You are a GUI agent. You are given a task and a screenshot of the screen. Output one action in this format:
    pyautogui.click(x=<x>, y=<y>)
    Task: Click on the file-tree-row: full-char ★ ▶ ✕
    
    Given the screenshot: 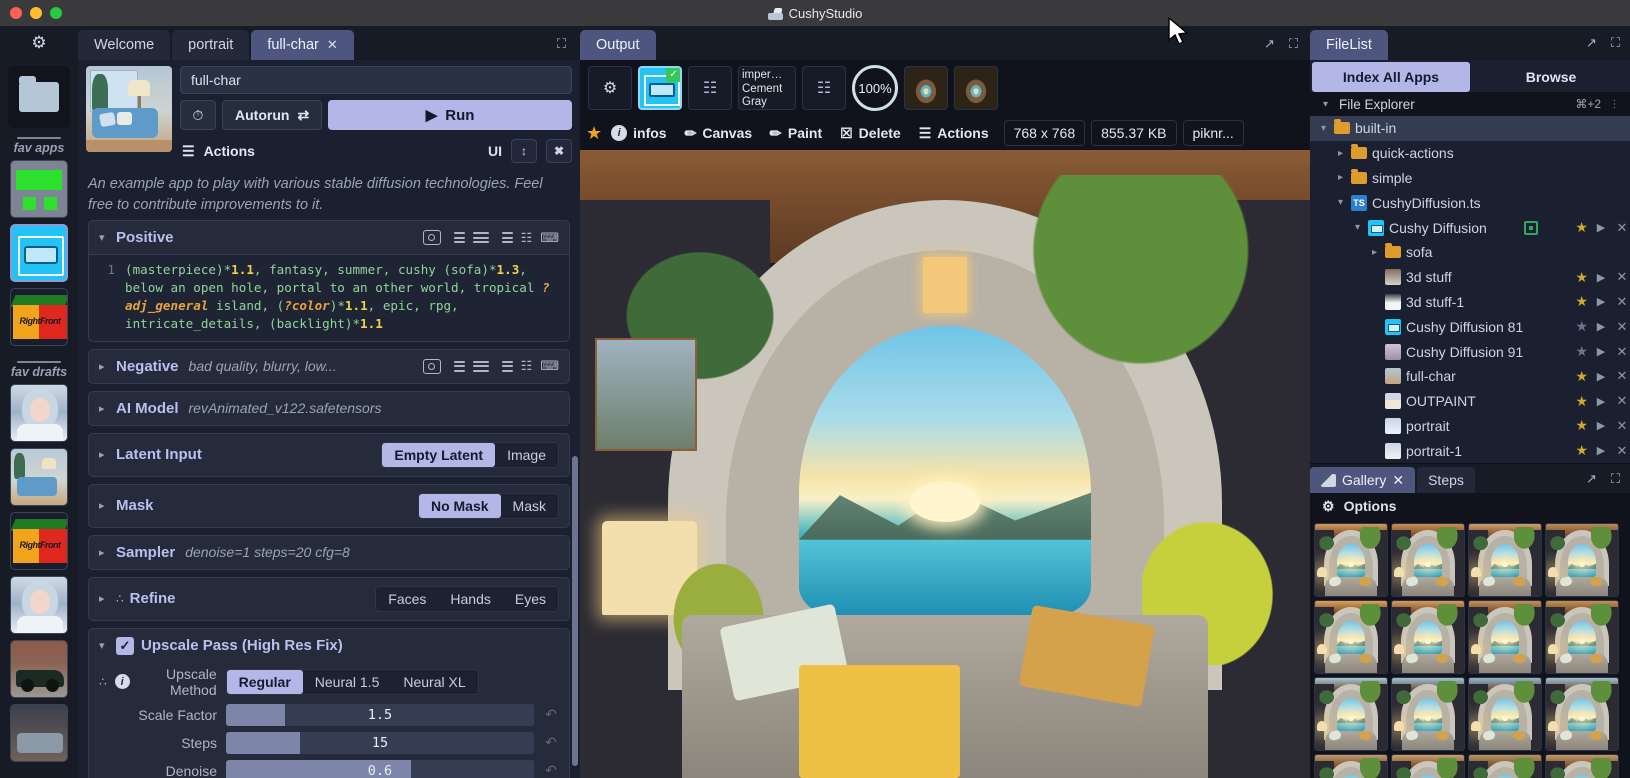 What is the action you would take?
    pyautogui.click(x=1470, y=376)
    